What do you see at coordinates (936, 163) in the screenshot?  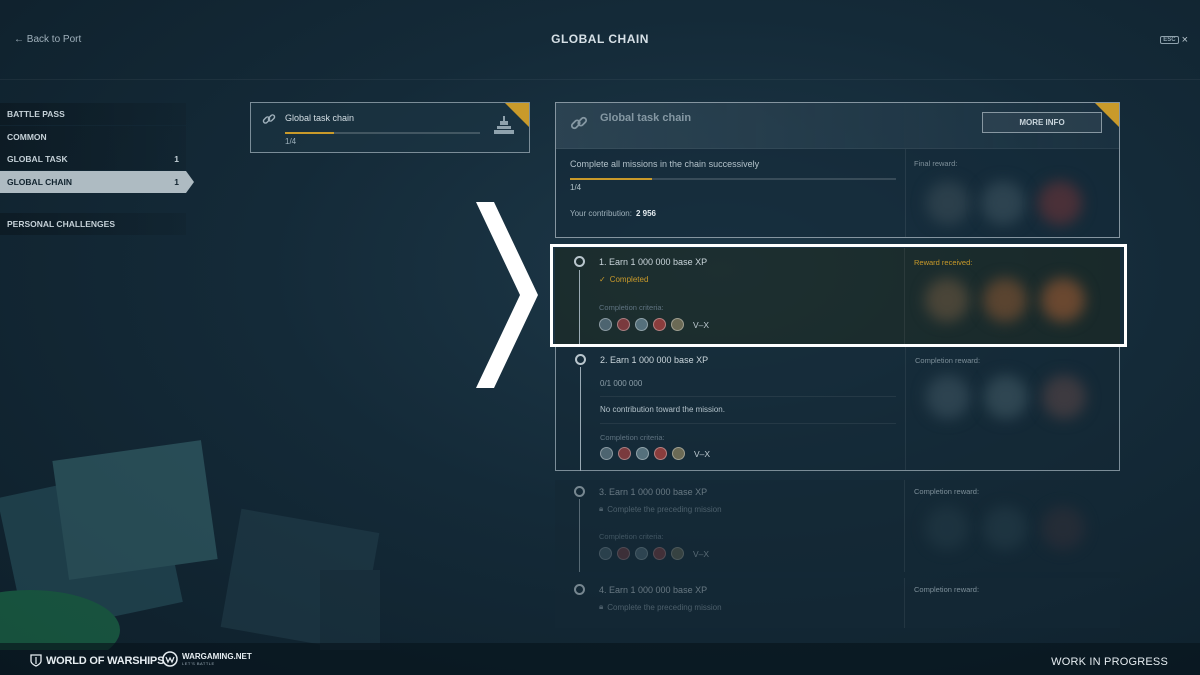 I see `final-reward-label: Final reward:` at bounding box center [936, 163].